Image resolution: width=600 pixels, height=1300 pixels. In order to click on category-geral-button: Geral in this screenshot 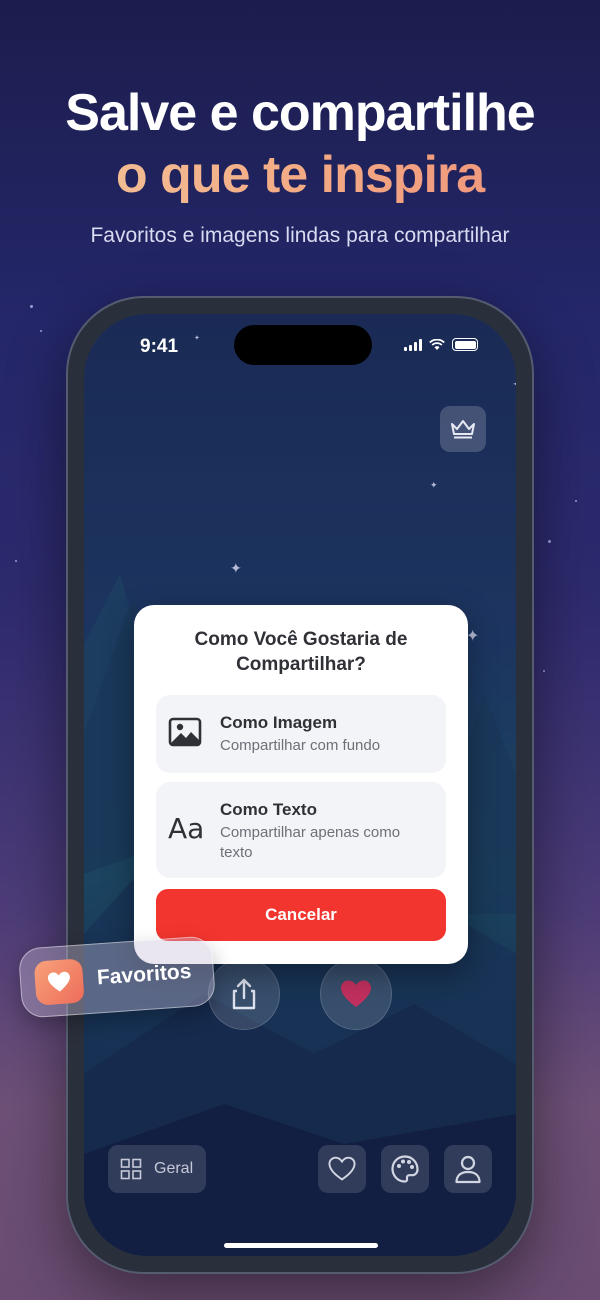, I will do `click(157, 1169)`.